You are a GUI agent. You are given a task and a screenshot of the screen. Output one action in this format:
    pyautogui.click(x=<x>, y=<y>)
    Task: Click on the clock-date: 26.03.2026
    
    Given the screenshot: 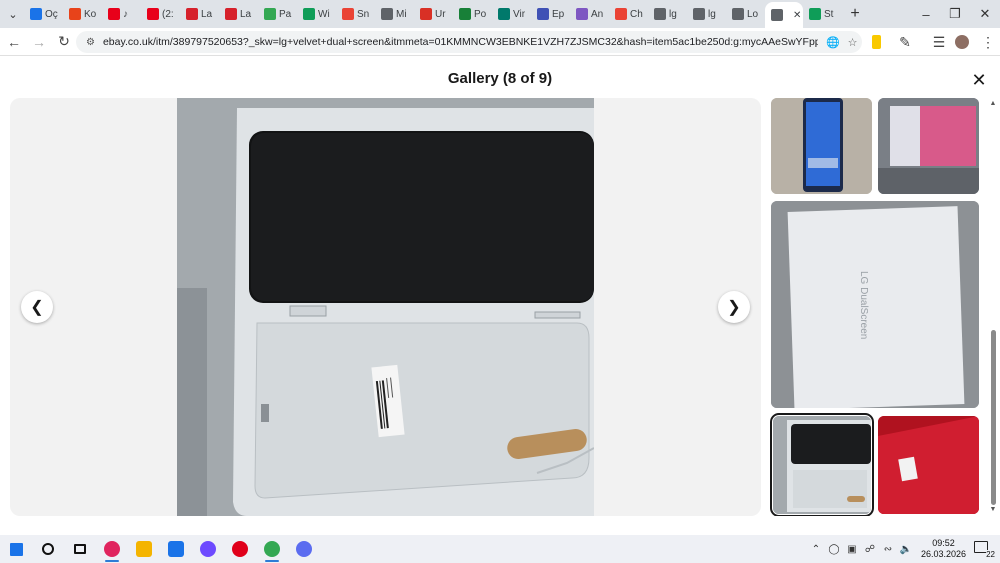 What is the action you would take?
    pyautogui.click(x=943, y=554)
    